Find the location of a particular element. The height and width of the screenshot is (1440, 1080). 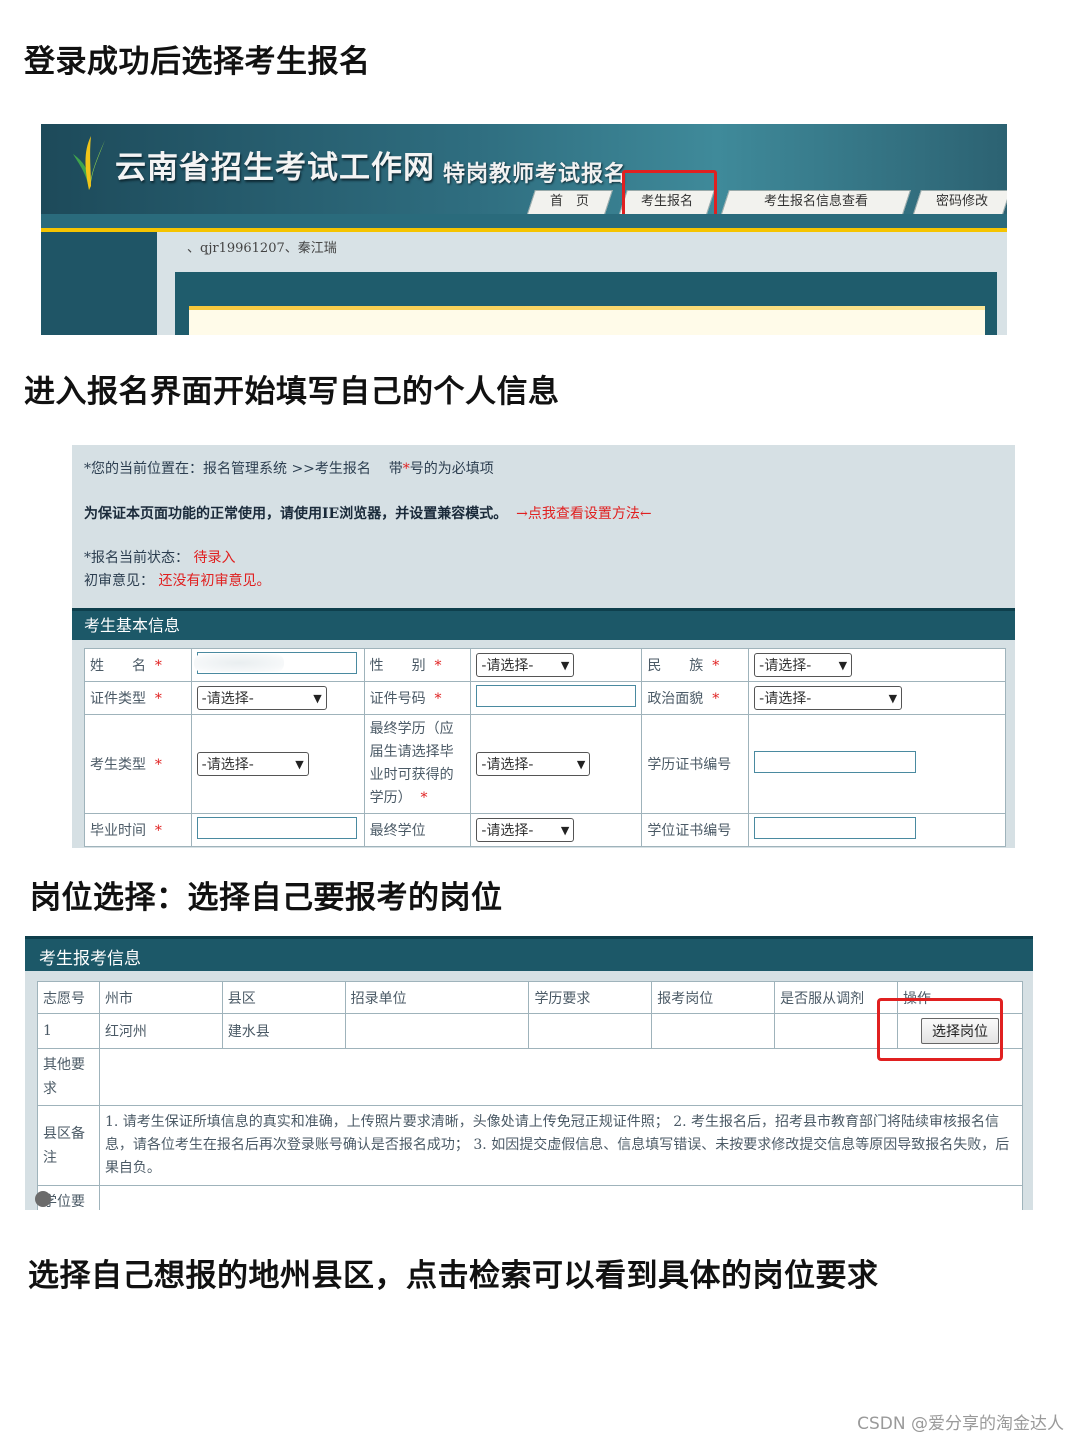

cell-unit is located at coordinates (437, 1031).